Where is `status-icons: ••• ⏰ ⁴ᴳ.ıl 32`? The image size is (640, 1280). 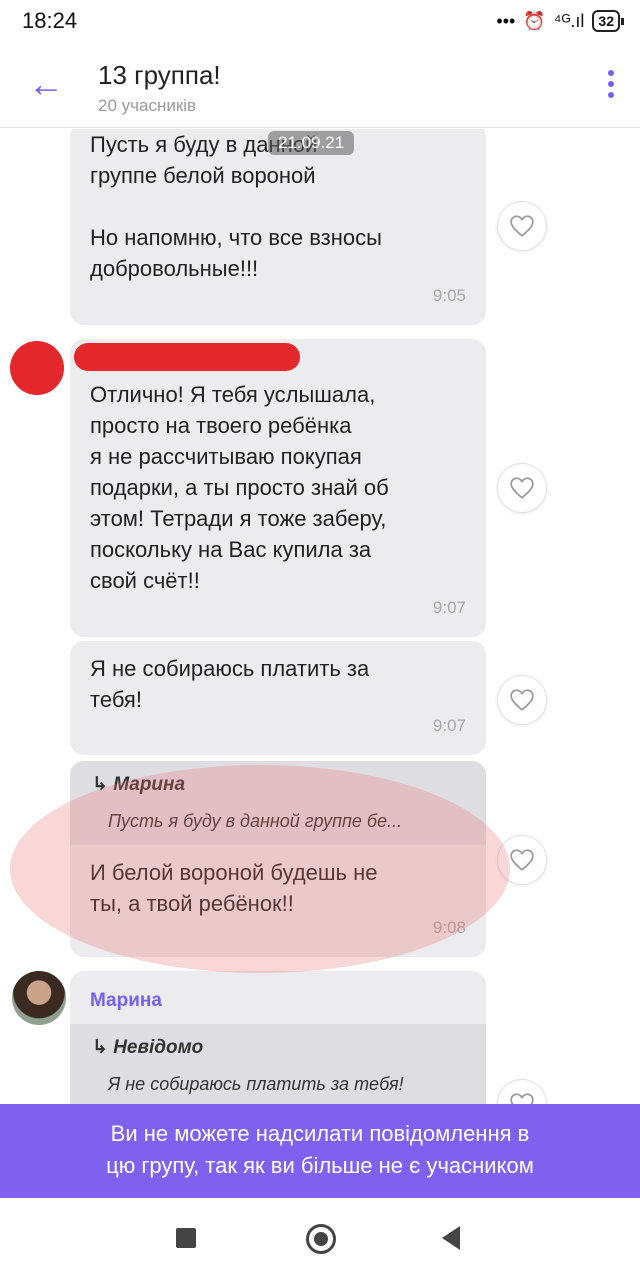 status-icons: ••• ⏰ ⁴ᴳ.ıl 32 is located at coordinates (560, 21).